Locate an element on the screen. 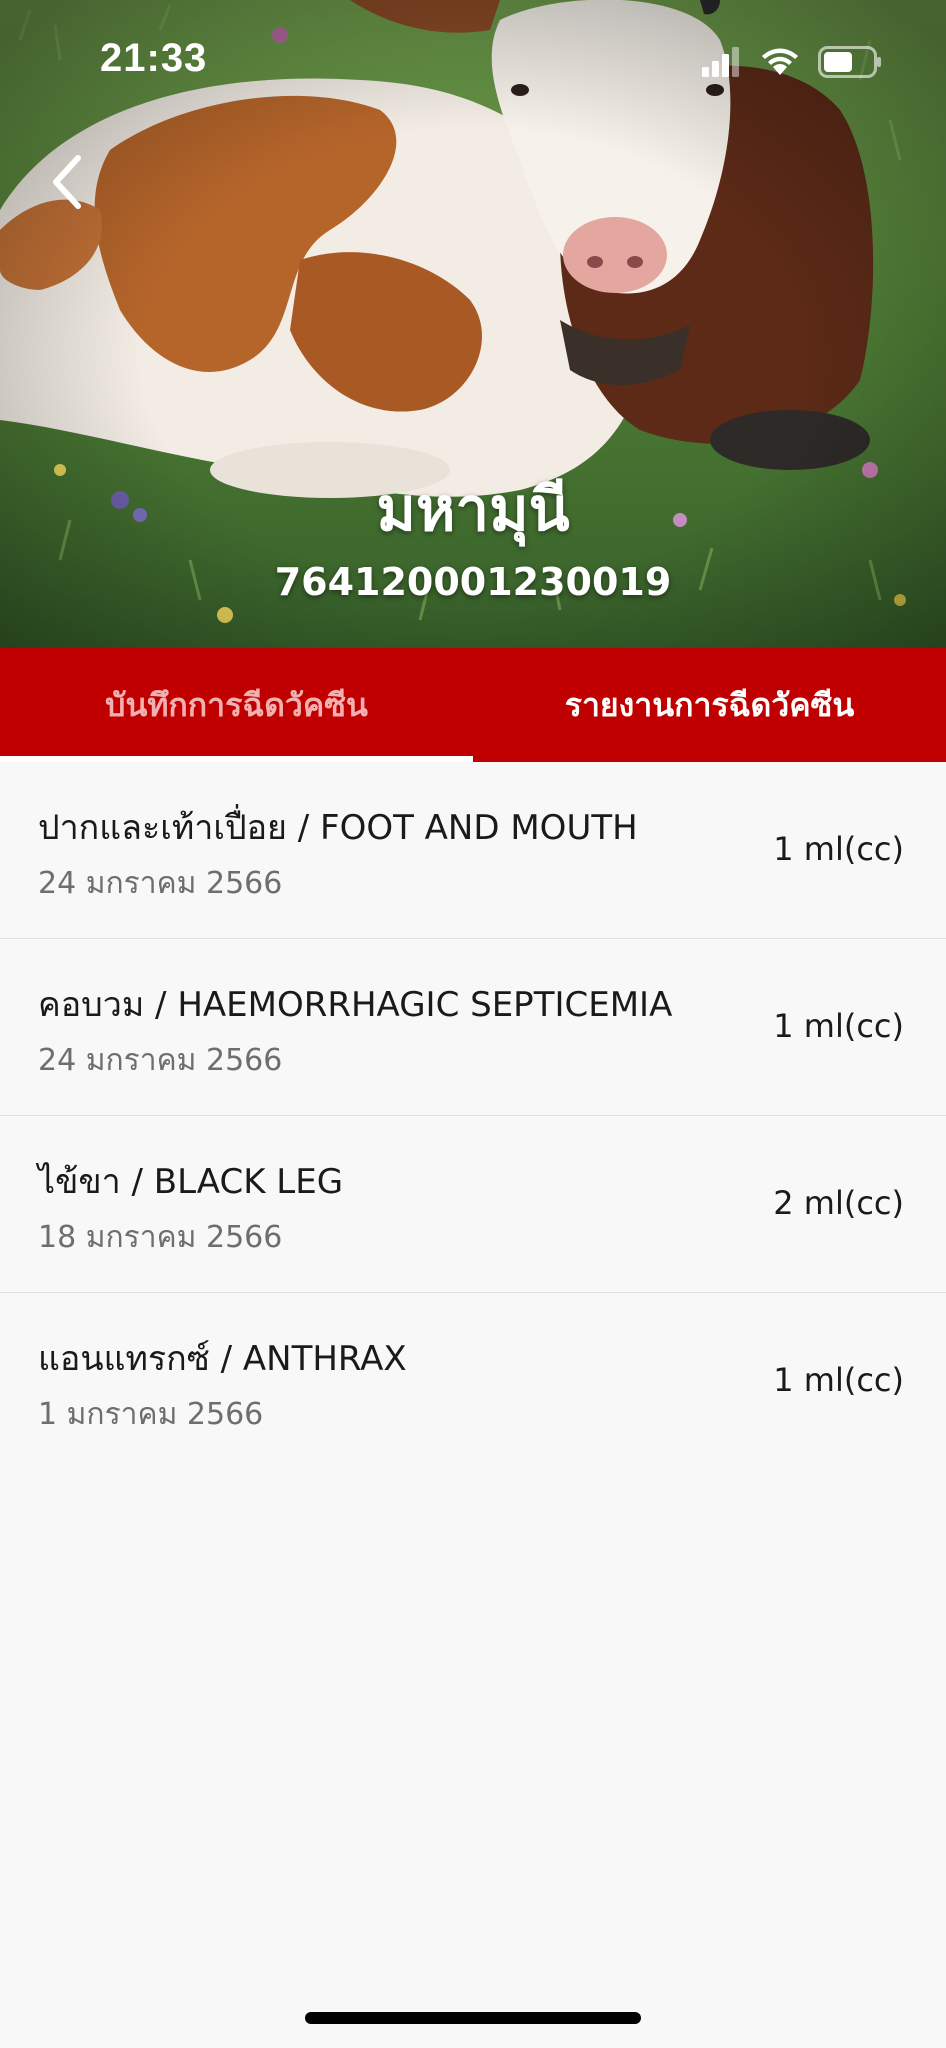  vaccine-date: 18 มกราคม 2566 is located at coordinates (160, 1237).